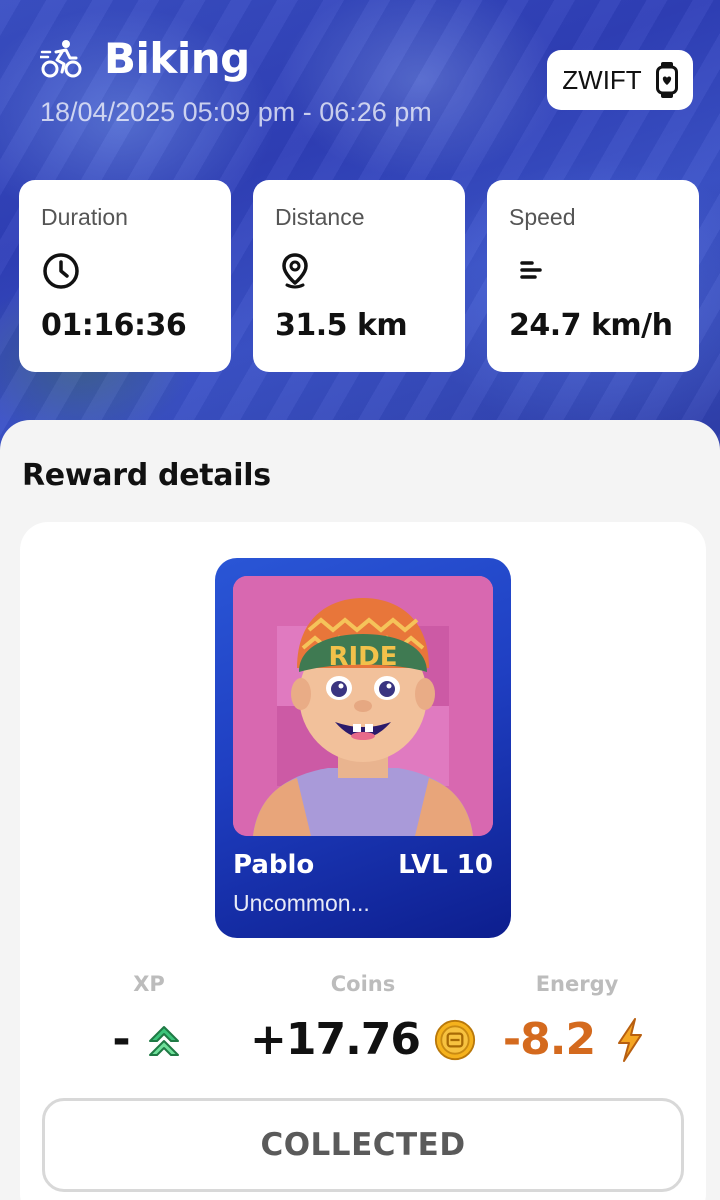 This screenshot has height=1200, width=720. Describe the element at coordinates (666, 80) in the screenshot. I see `smartwatch-icon` at that location.